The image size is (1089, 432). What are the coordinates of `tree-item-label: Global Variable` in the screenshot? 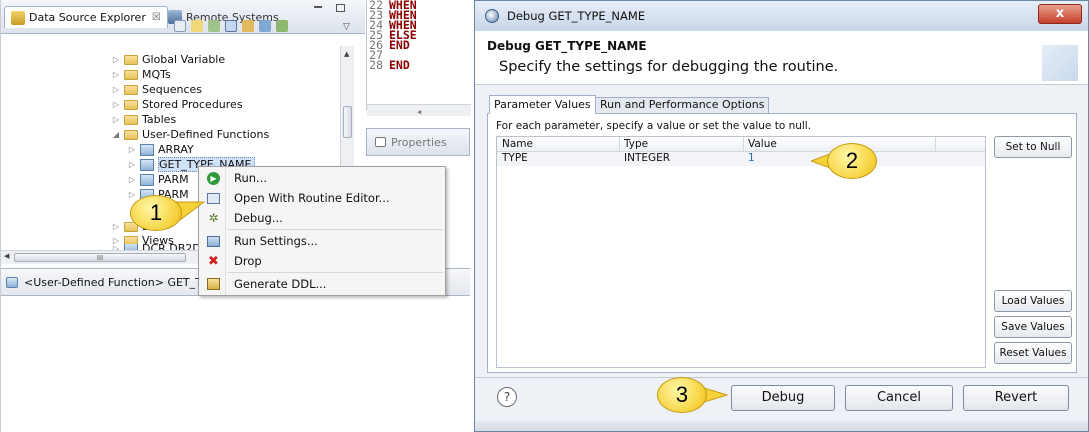 It's located at (184, 59).